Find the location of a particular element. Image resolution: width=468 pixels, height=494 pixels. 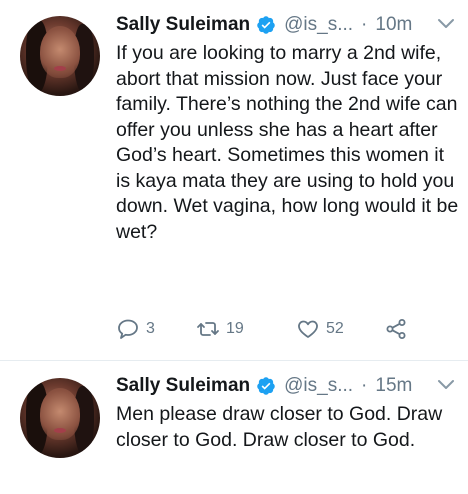

retweet-icon is located at coordinates (208, 329).